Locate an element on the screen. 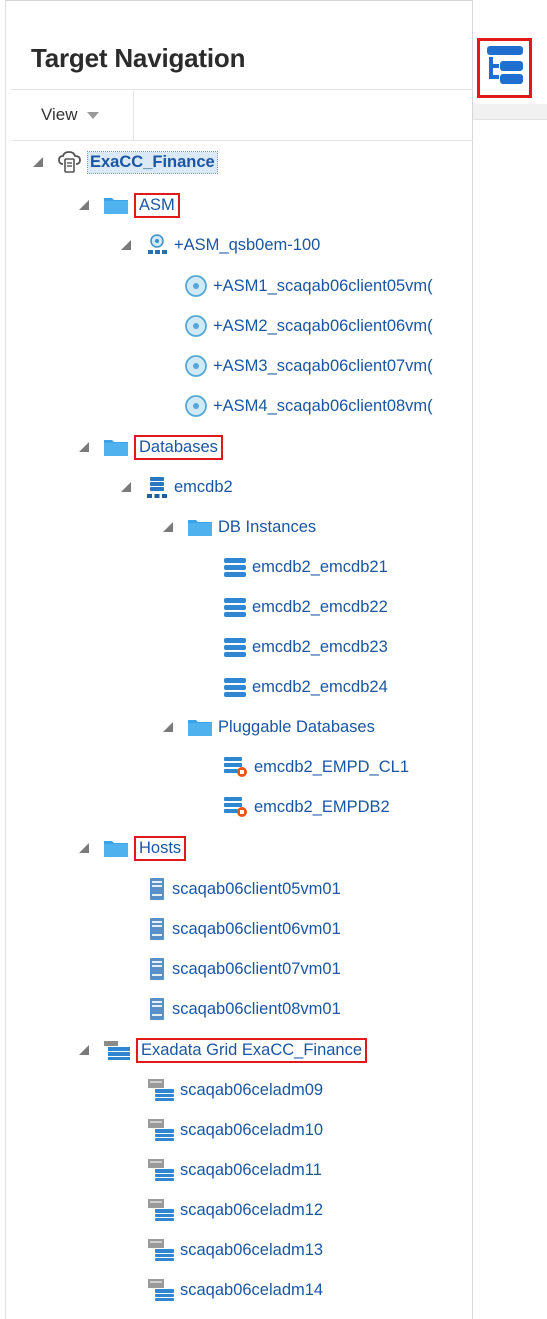  panel-title: Target Navigation is located at coordinates (138, 58).